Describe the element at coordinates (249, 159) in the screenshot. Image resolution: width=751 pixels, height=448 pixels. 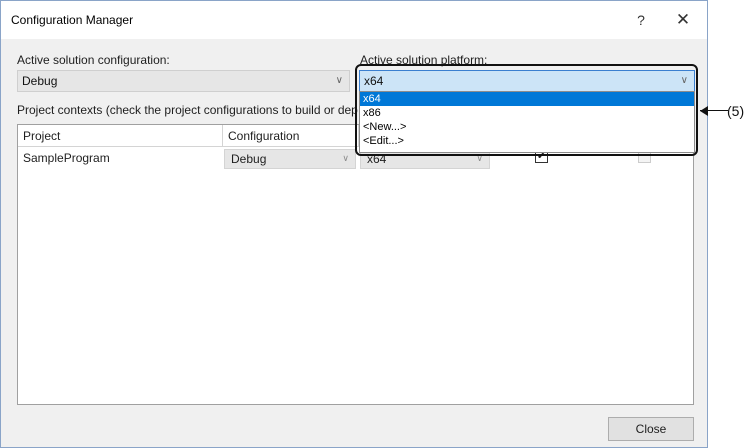
I see `project-configuration-value: Debug` at that location.